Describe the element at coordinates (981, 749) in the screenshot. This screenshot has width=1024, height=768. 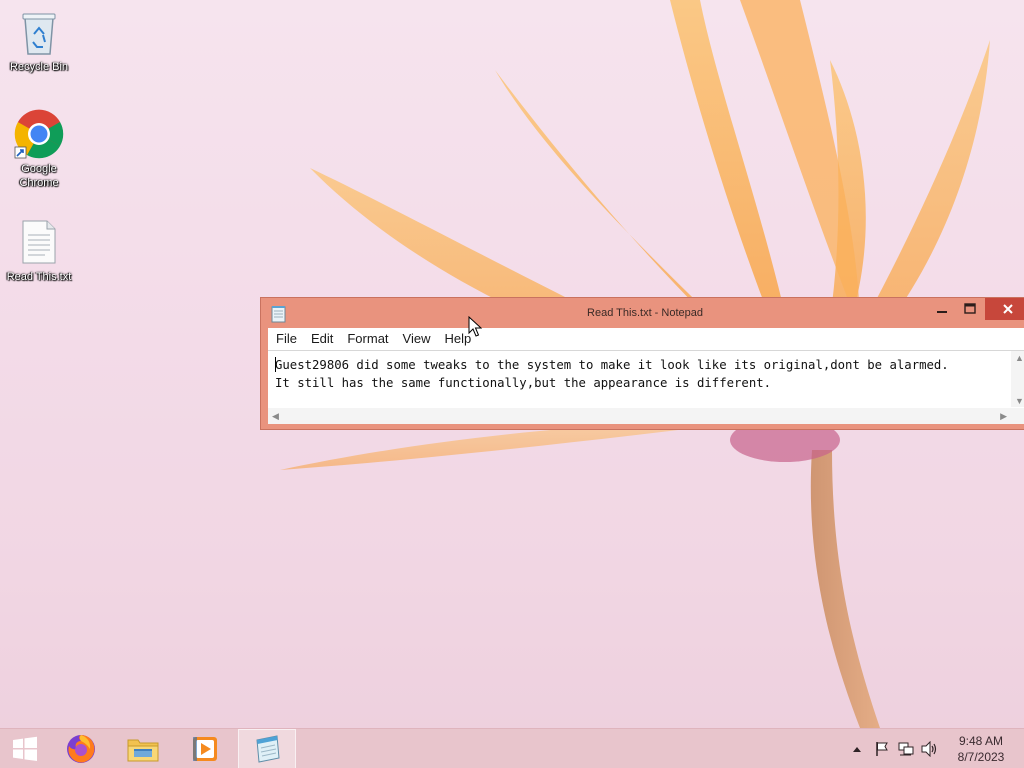
I see `system-clock: 9:48 AM 8/7/2023` at that location.